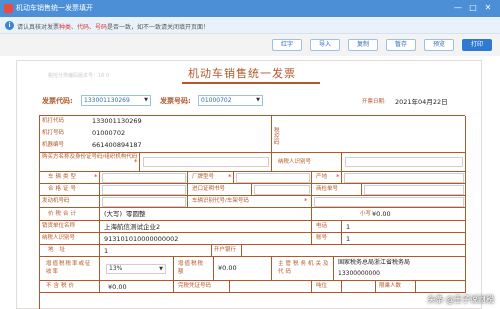  Describe the element at coordinates (381, 214) in the screenshot. I see `total-small-value: ¥0.00` at that location.